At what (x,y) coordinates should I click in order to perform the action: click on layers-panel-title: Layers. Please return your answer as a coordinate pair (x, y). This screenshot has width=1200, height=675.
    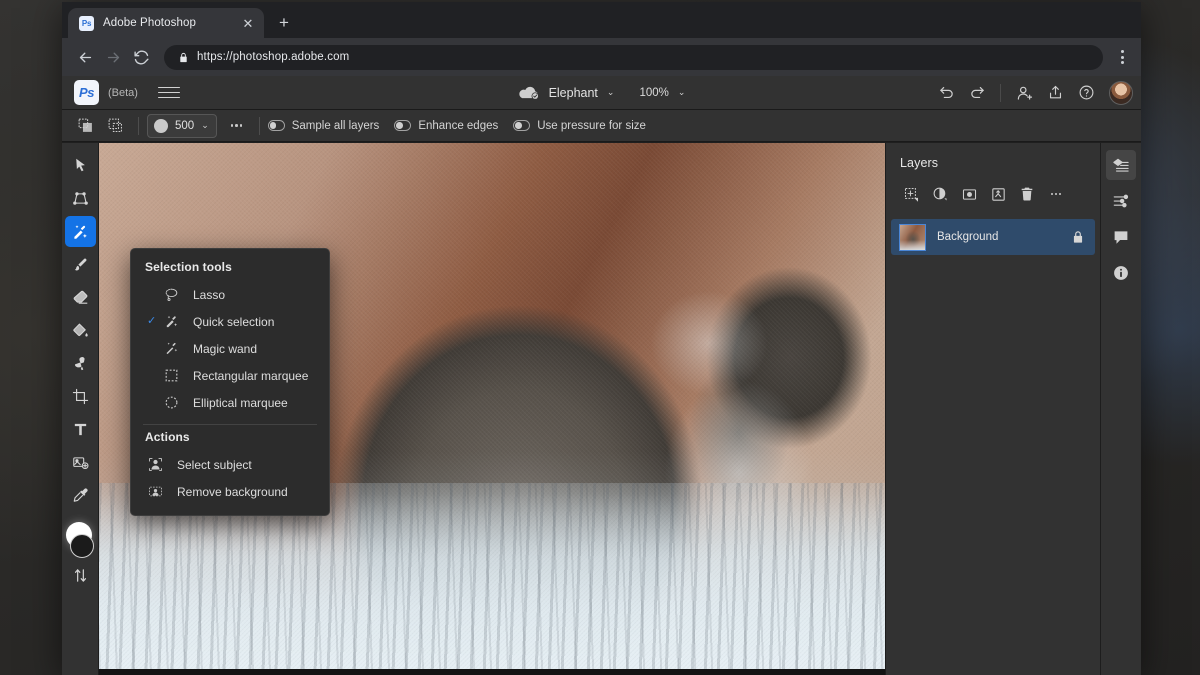
    Looking at the image, I should click on (919, 163).